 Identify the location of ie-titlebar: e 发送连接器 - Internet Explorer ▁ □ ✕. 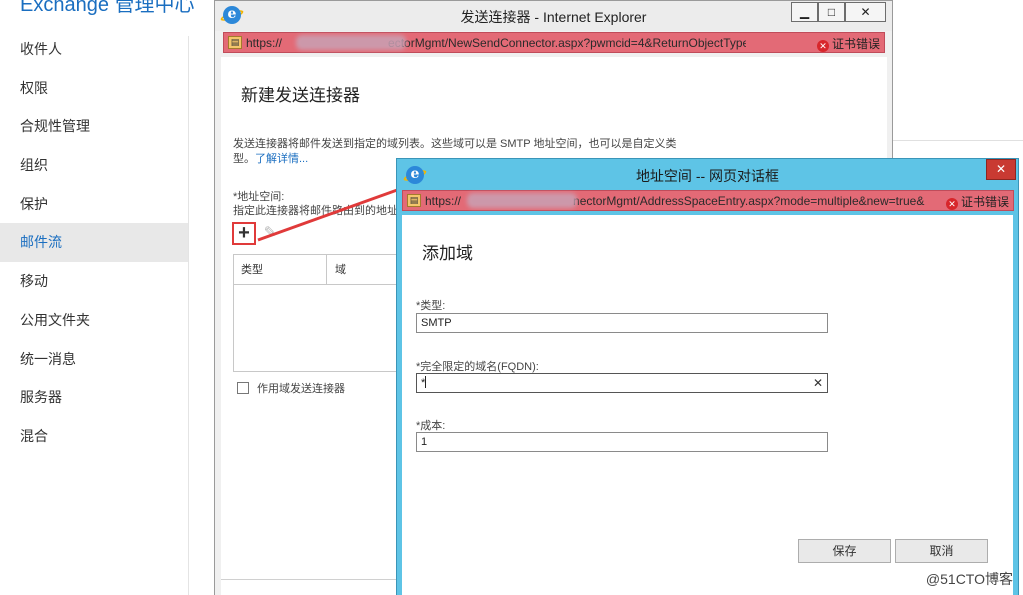
(553, 16).